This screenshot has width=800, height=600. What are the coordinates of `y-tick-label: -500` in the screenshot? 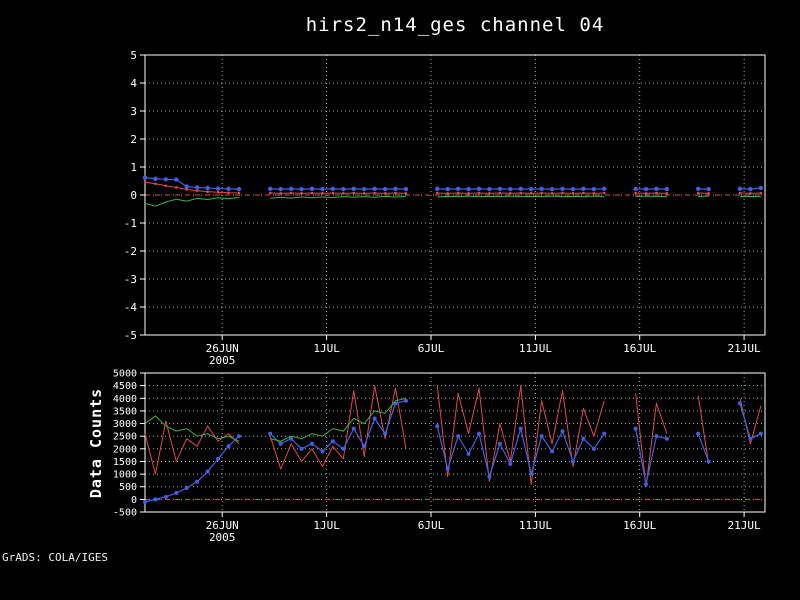 It's located at (125, 513).